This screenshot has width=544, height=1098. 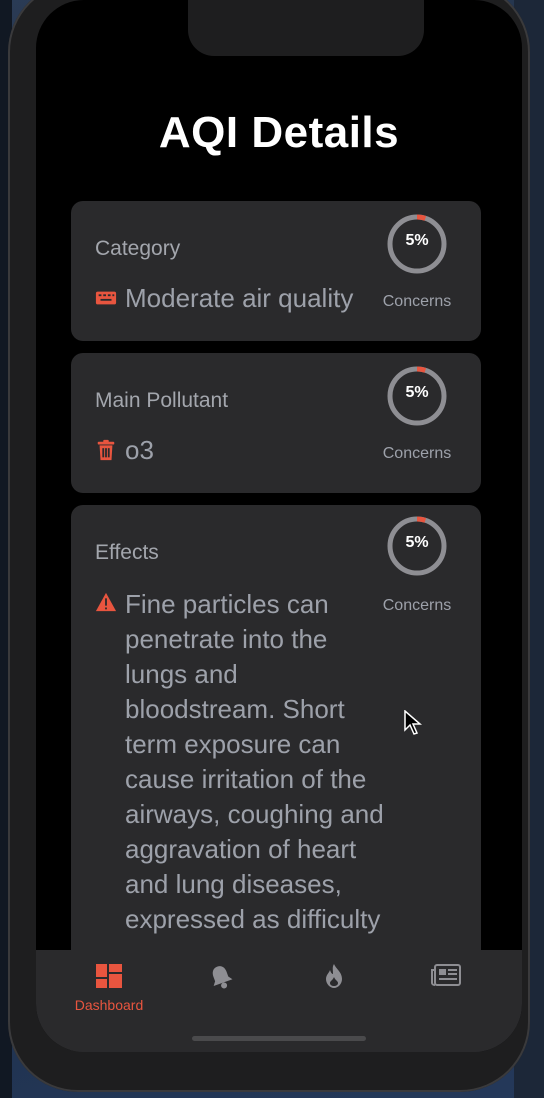 What do you see at coordinates (106, 298) in the screenshot?
I see `keyboard-icon` at bounding box center [106, 298].